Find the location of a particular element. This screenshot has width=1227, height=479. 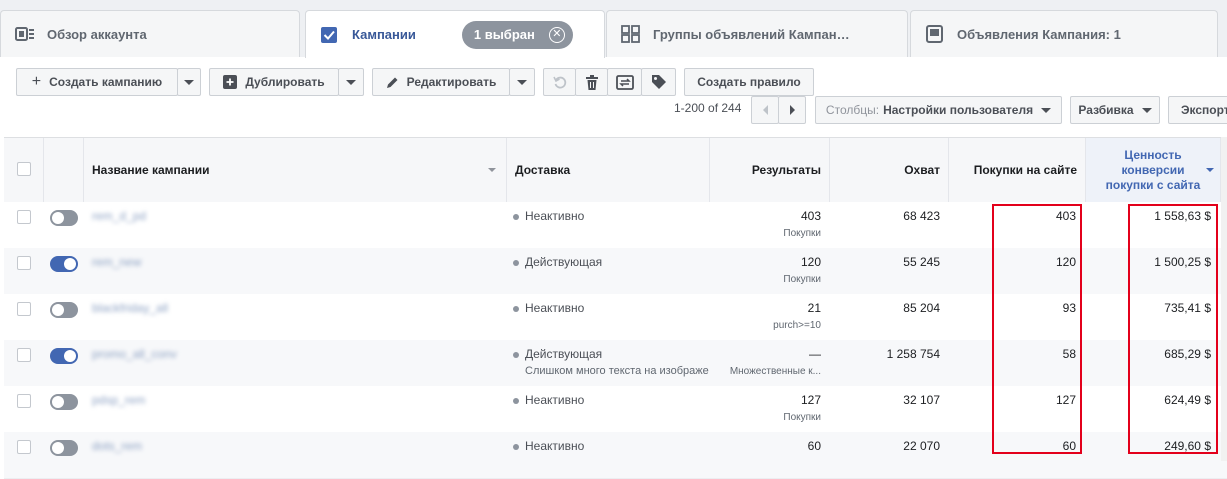

campaign-name: rem_d_pd is located at coordinates (119, 216).